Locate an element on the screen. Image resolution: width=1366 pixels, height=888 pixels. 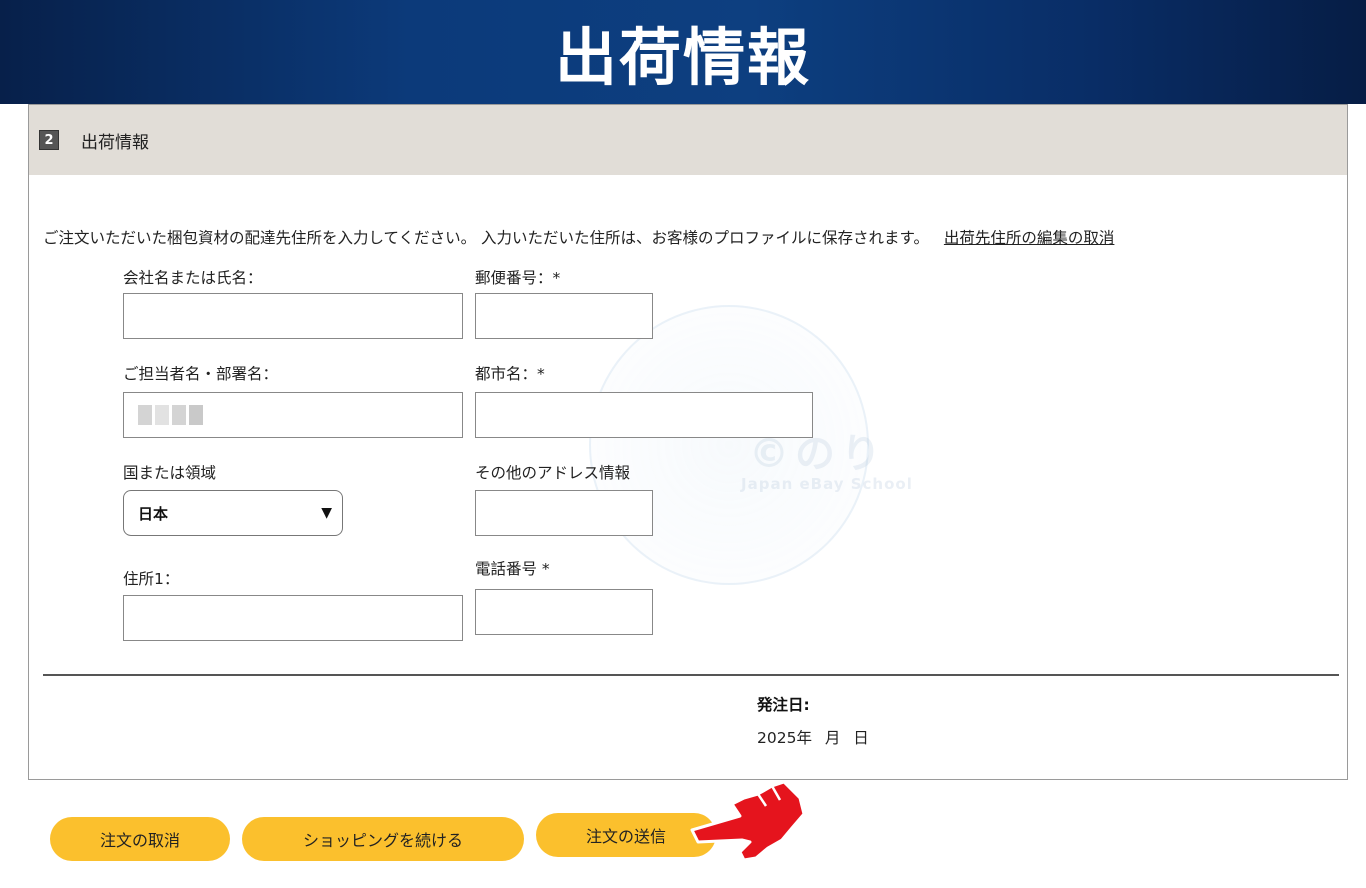
dropdown-arrow-icon: ▼ is located at coordinates (326, 513).